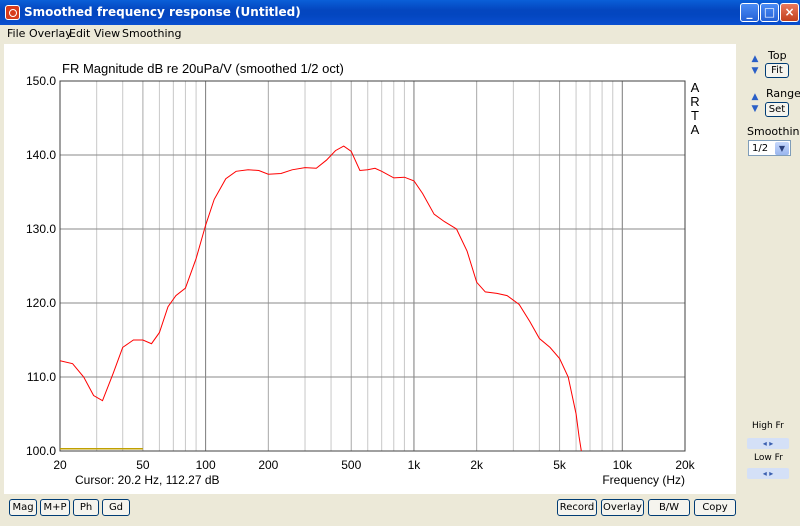 The width and height of the screenshot is (800, 526). I want to click on menu-file: File, so click(16, 33).